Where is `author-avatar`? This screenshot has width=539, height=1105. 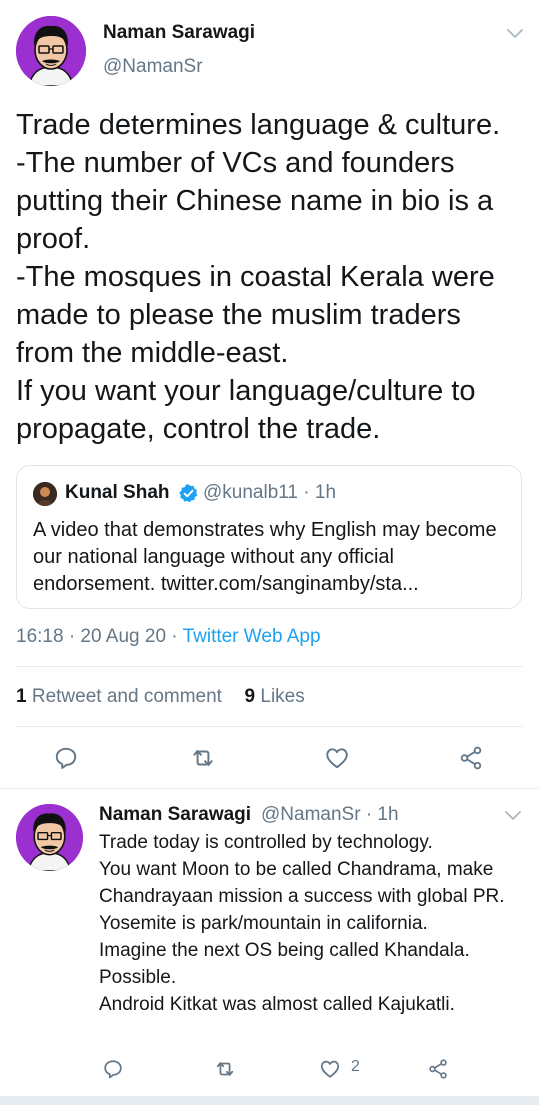
author-avatar is located at coordinates (51, 51).